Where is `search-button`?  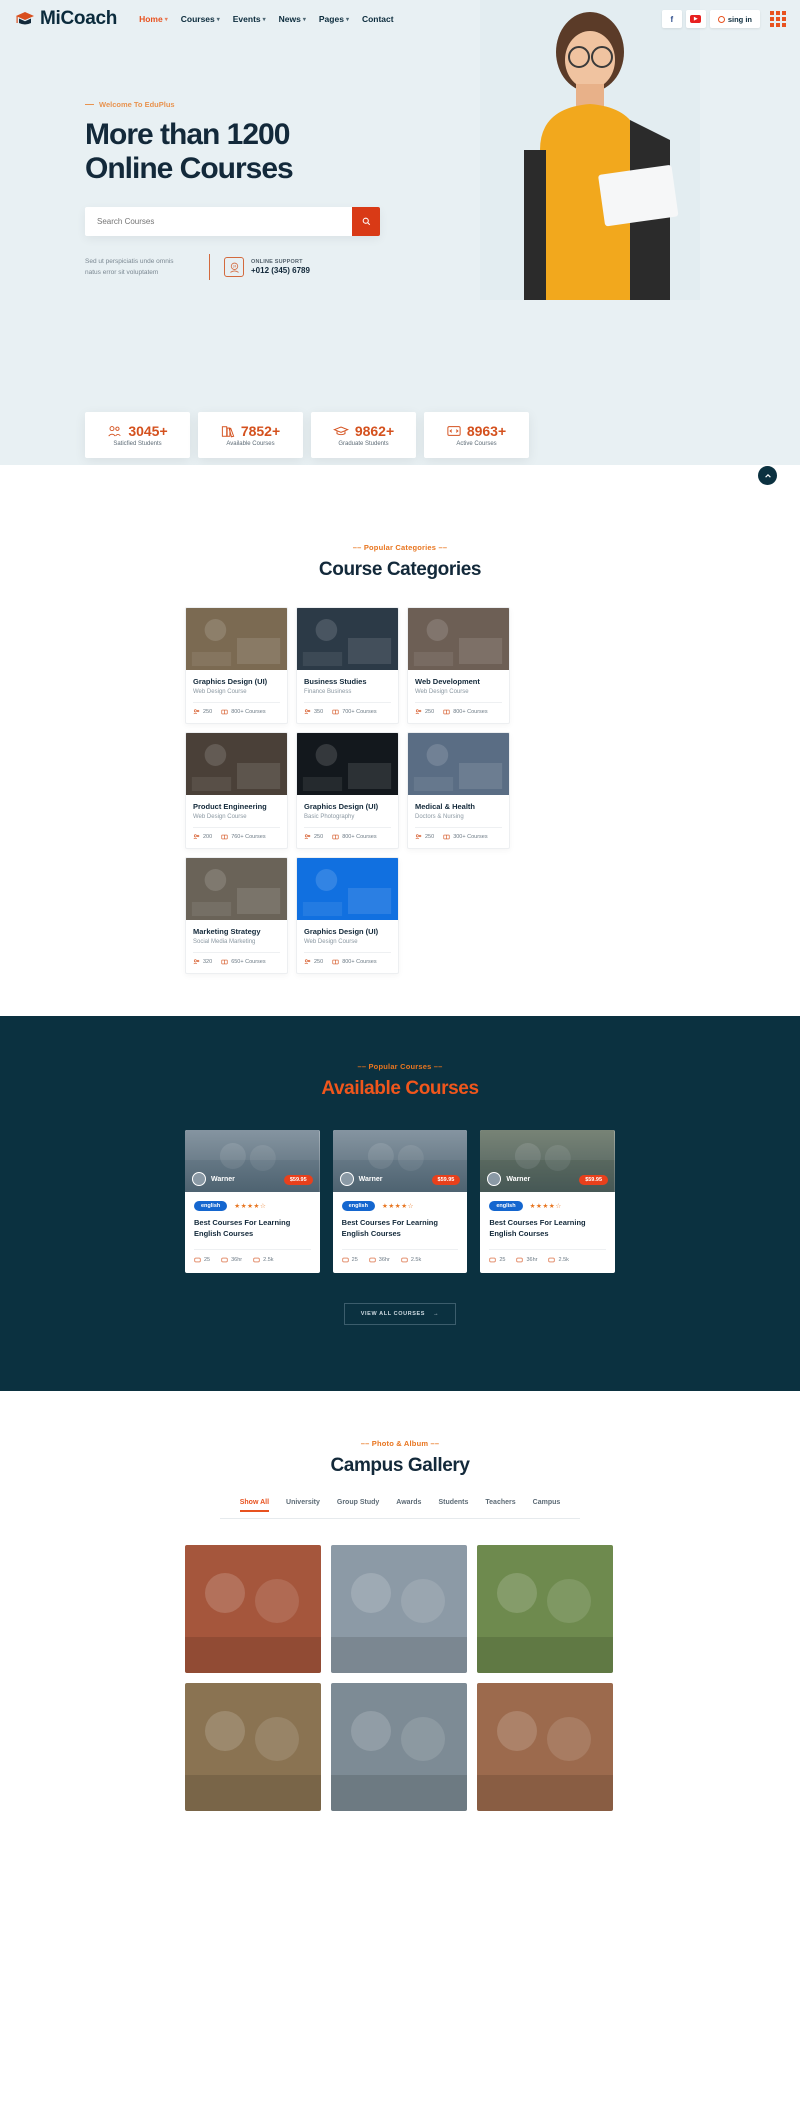
search-button is located at coordinates (366, 222).